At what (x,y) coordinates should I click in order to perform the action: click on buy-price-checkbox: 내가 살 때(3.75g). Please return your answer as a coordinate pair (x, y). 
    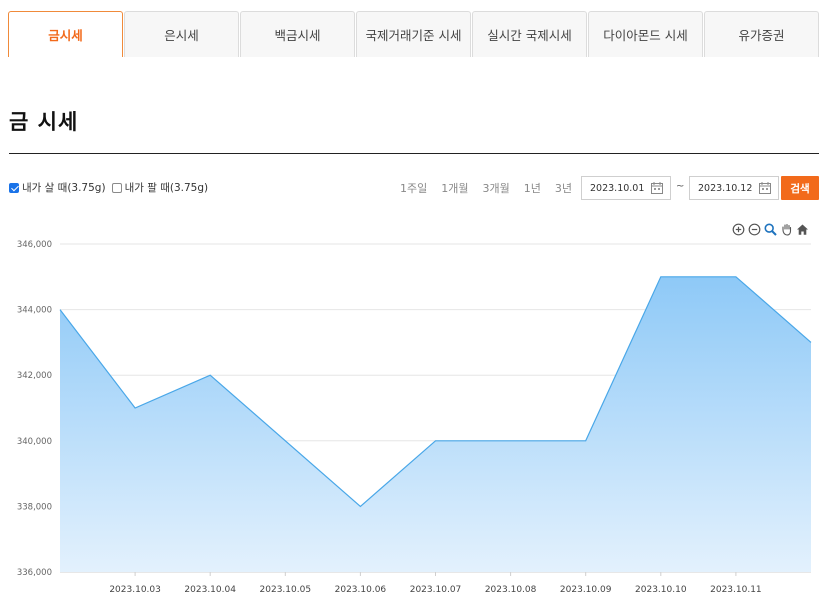
    Looking at the image, I should click on (57, 187).